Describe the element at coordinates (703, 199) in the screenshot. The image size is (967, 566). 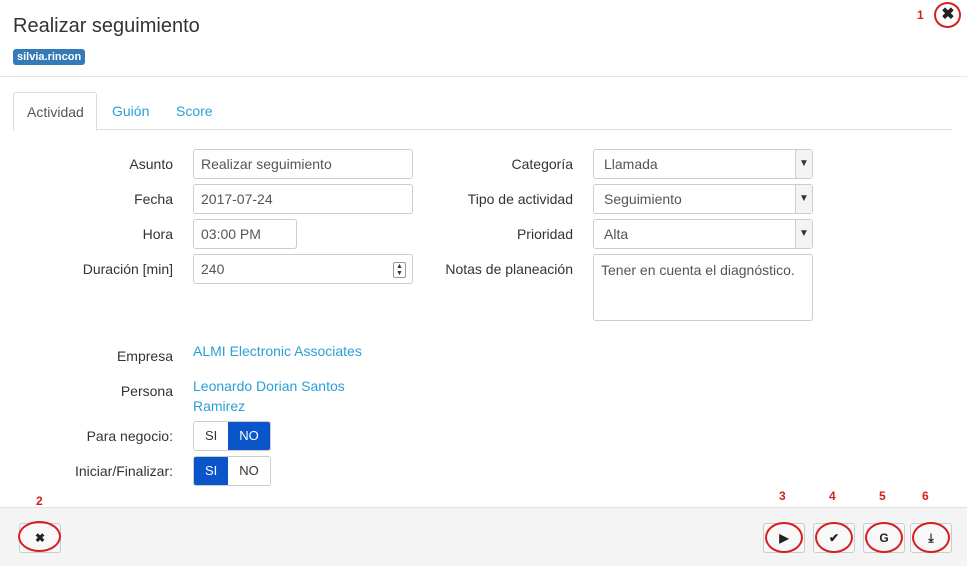
I see `tipo-select: Seguimiento ▼` at that location.